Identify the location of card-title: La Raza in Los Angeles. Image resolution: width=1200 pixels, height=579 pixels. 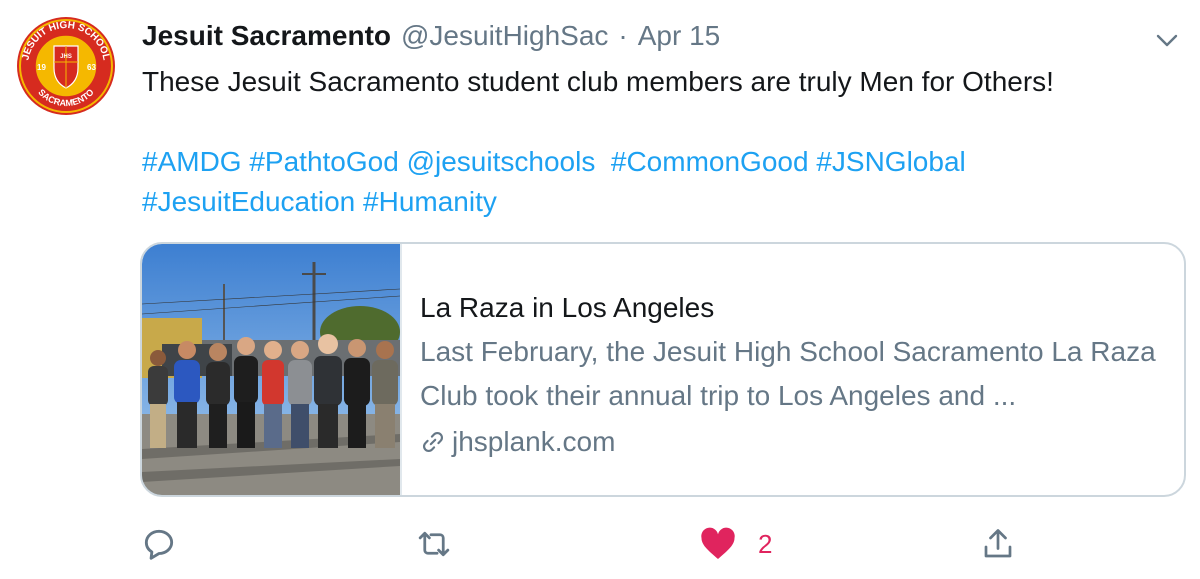
(567, 307).